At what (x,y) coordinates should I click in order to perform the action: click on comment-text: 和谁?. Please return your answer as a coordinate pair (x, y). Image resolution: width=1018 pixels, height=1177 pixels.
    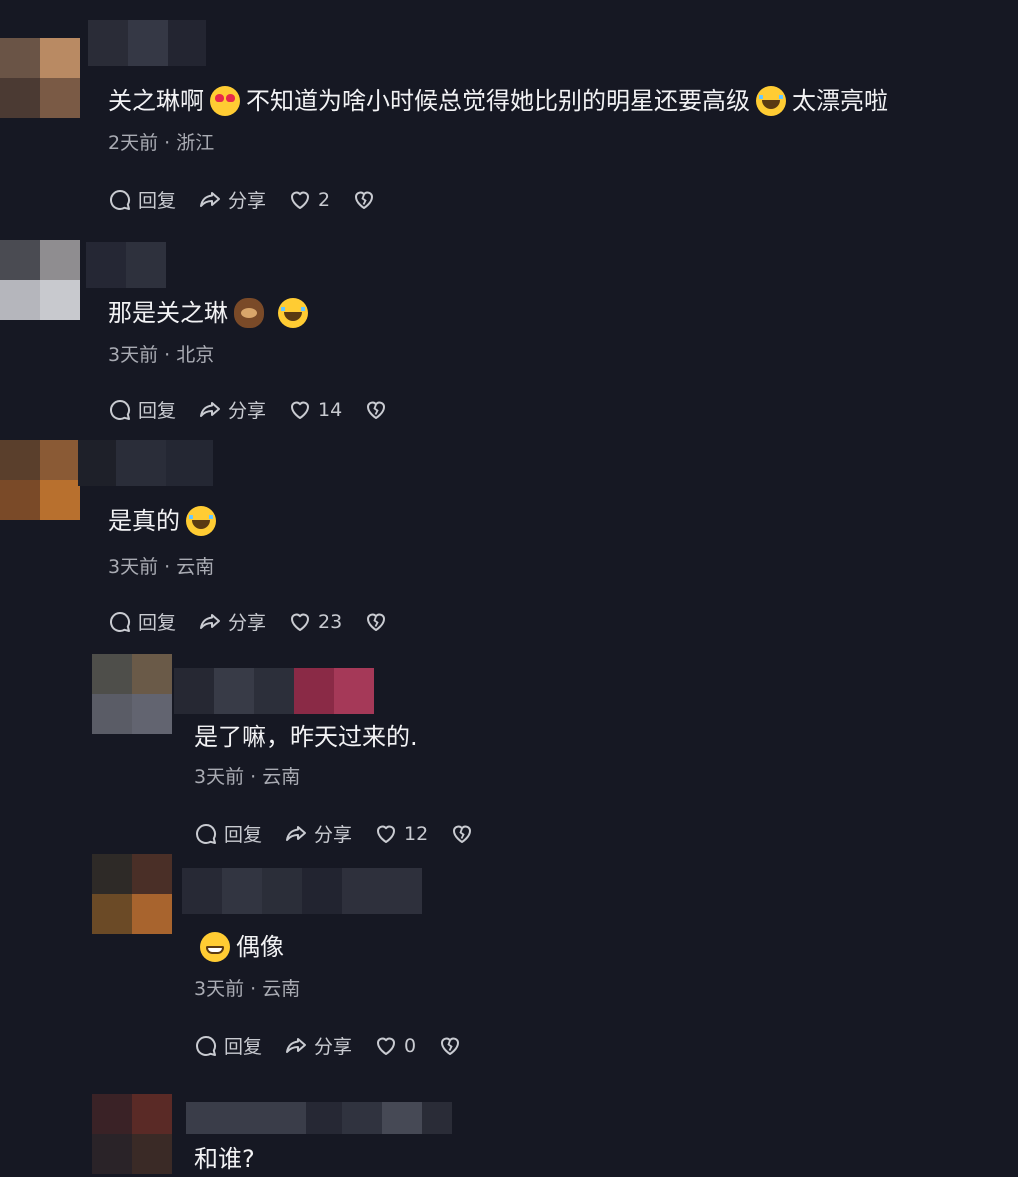
    Looking at the image, I should click on (224, 1159).